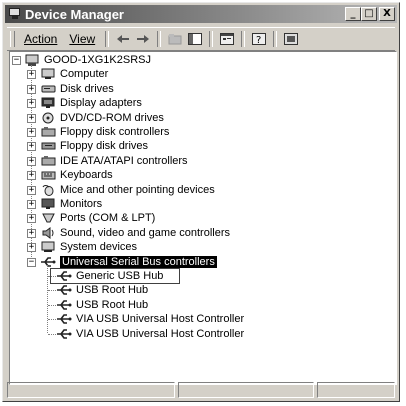 The height and width of the screenshot is (406, 406). Describe the element at coordinates (81, 204) in the screenshot. I see `tree-item-label: Monitors` at that location.